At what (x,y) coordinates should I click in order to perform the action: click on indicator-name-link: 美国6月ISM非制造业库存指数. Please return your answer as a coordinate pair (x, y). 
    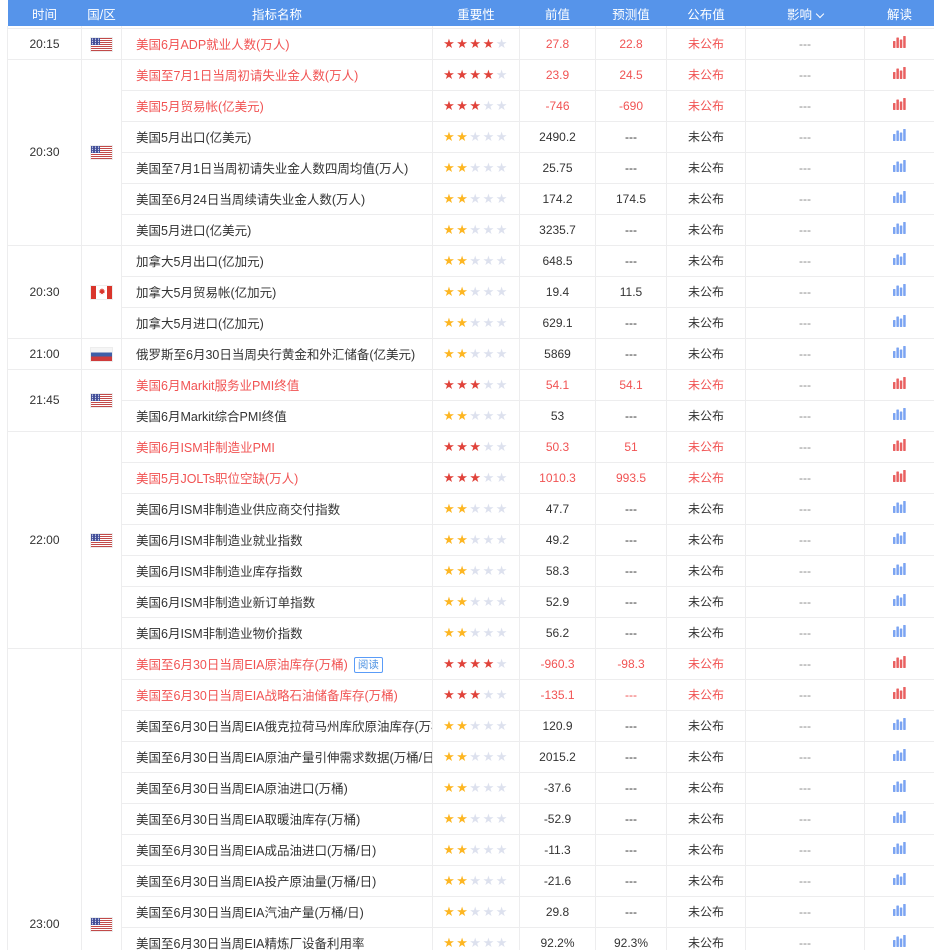
    Looking at the image, I should click on (219, 572).